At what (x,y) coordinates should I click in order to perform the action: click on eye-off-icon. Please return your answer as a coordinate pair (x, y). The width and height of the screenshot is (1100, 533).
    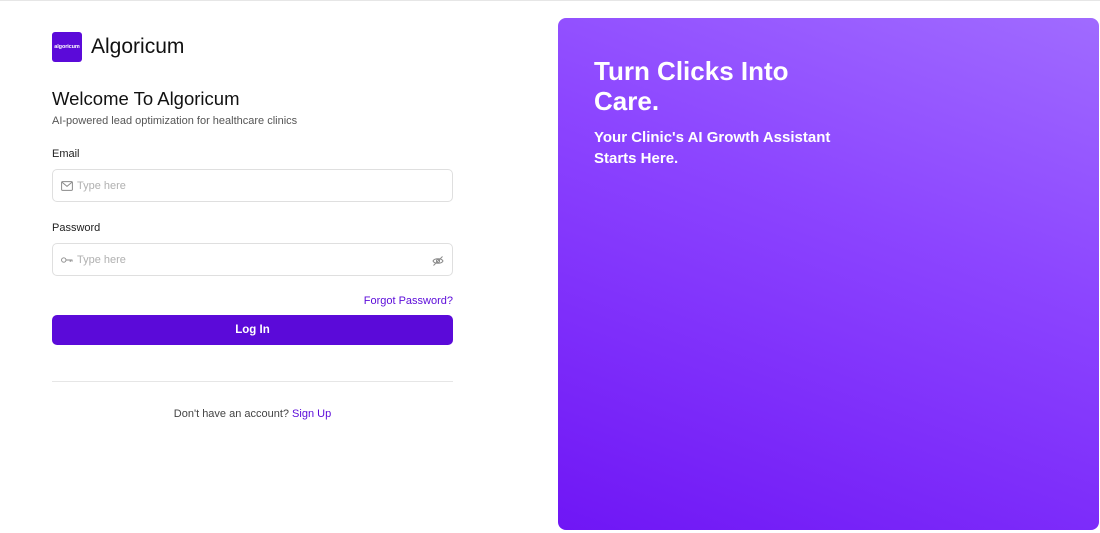
    Looking at the image, I should click on (438, 260).